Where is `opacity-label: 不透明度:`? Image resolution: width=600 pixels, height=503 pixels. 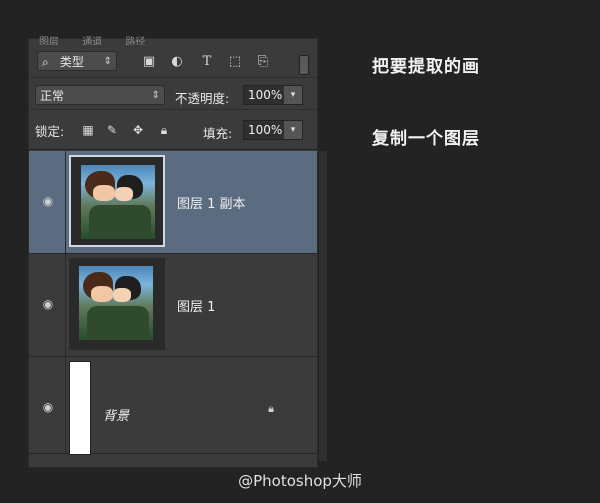 opacity-label: 不透明度: is located at coordinates (202, 98).